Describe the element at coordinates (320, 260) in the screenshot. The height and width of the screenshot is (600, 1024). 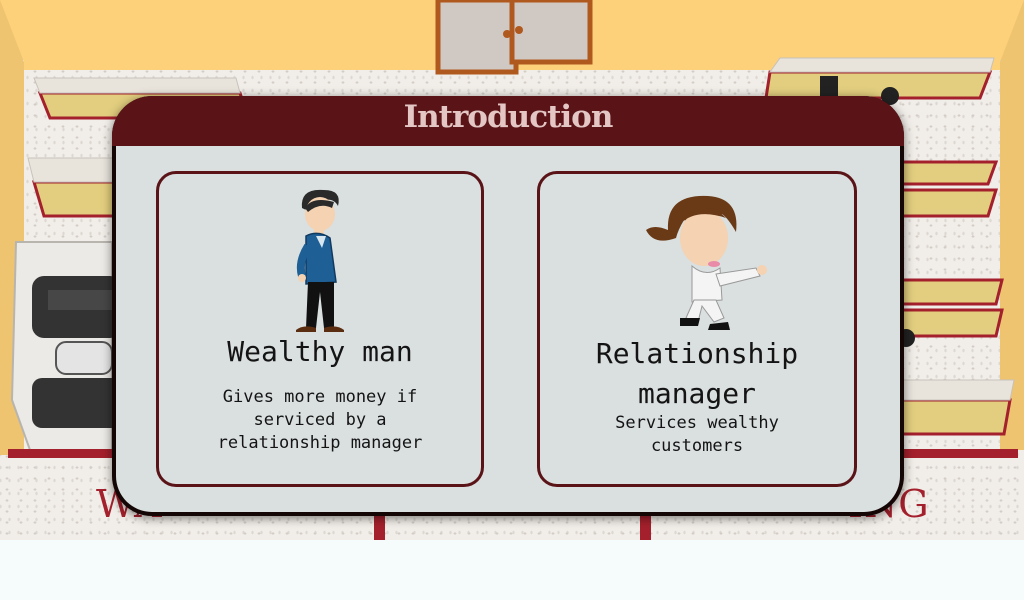
I see `businessman-icon` at that location.